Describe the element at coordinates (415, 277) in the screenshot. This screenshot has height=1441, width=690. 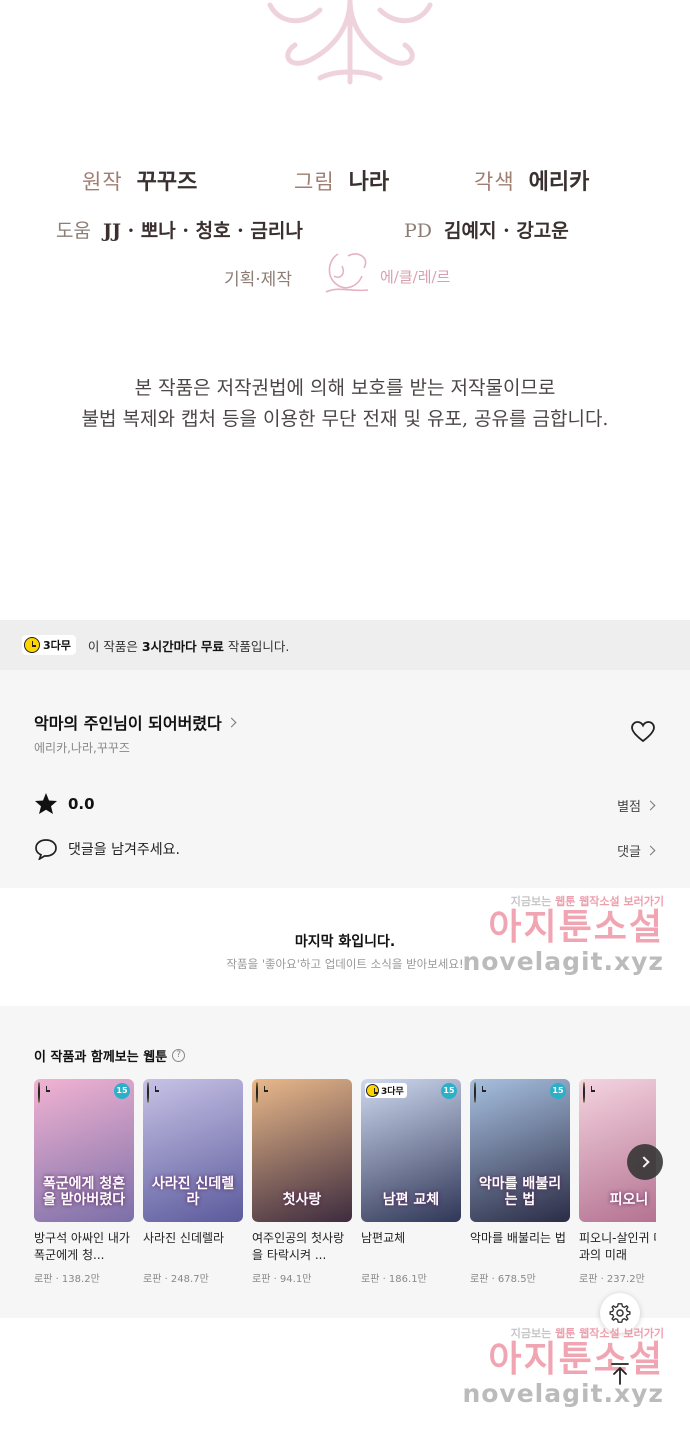
I see `studio-name: 에/클/레/르` at that location.